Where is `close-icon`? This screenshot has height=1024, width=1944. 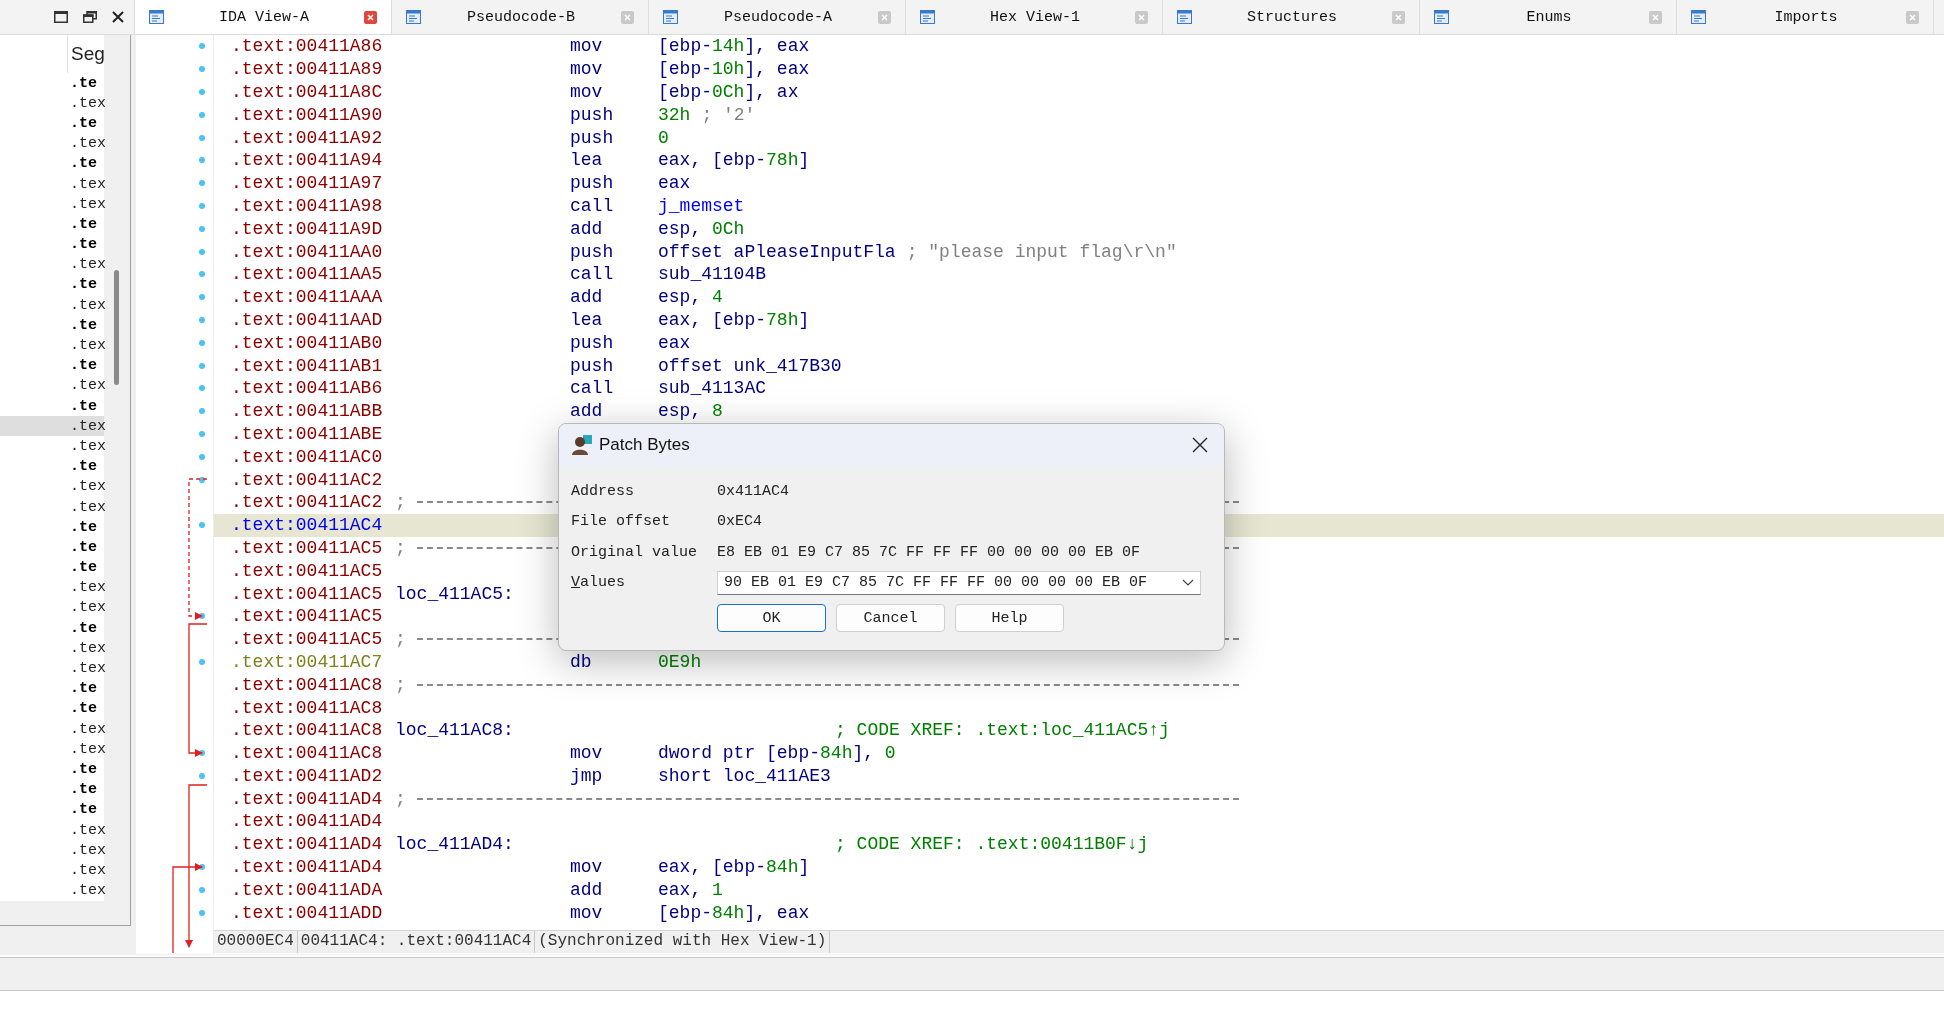 close-icon is located at coordinates (118, 17).